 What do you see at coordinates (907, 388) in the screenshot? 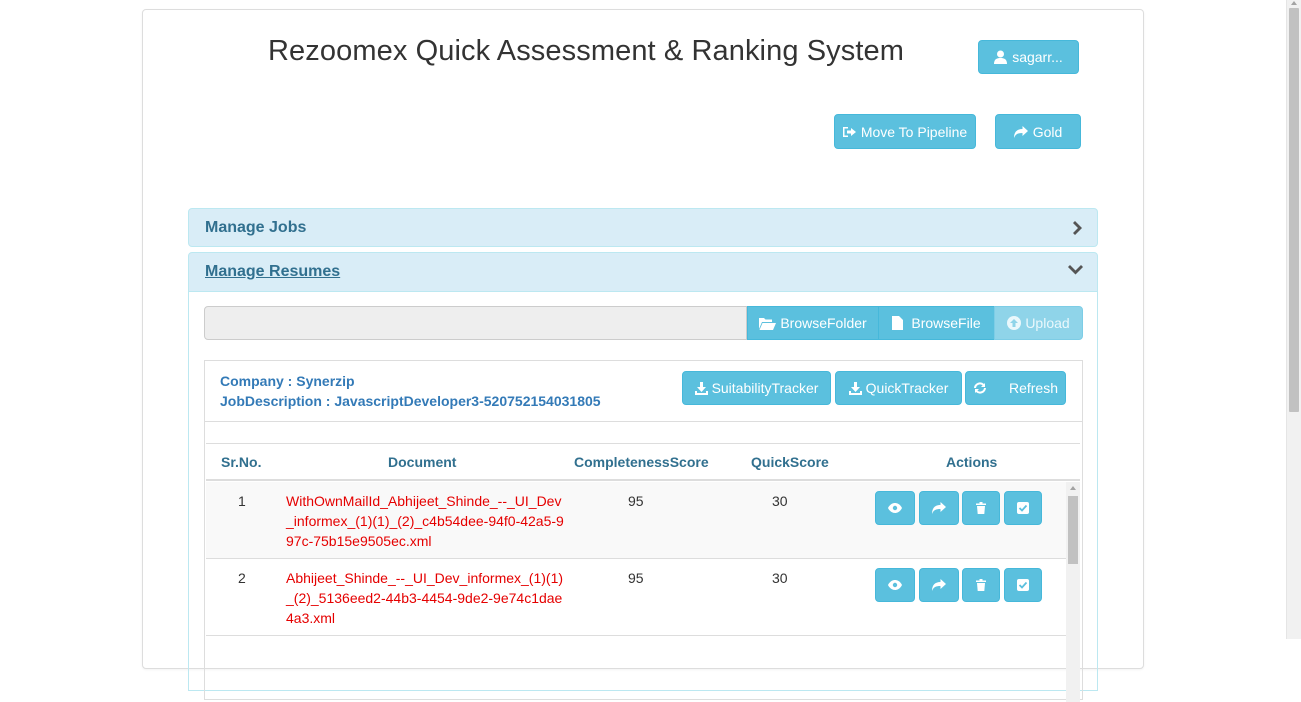
I see `quick-tracker-label: QuickTracker` at bounding box center [907, 388].